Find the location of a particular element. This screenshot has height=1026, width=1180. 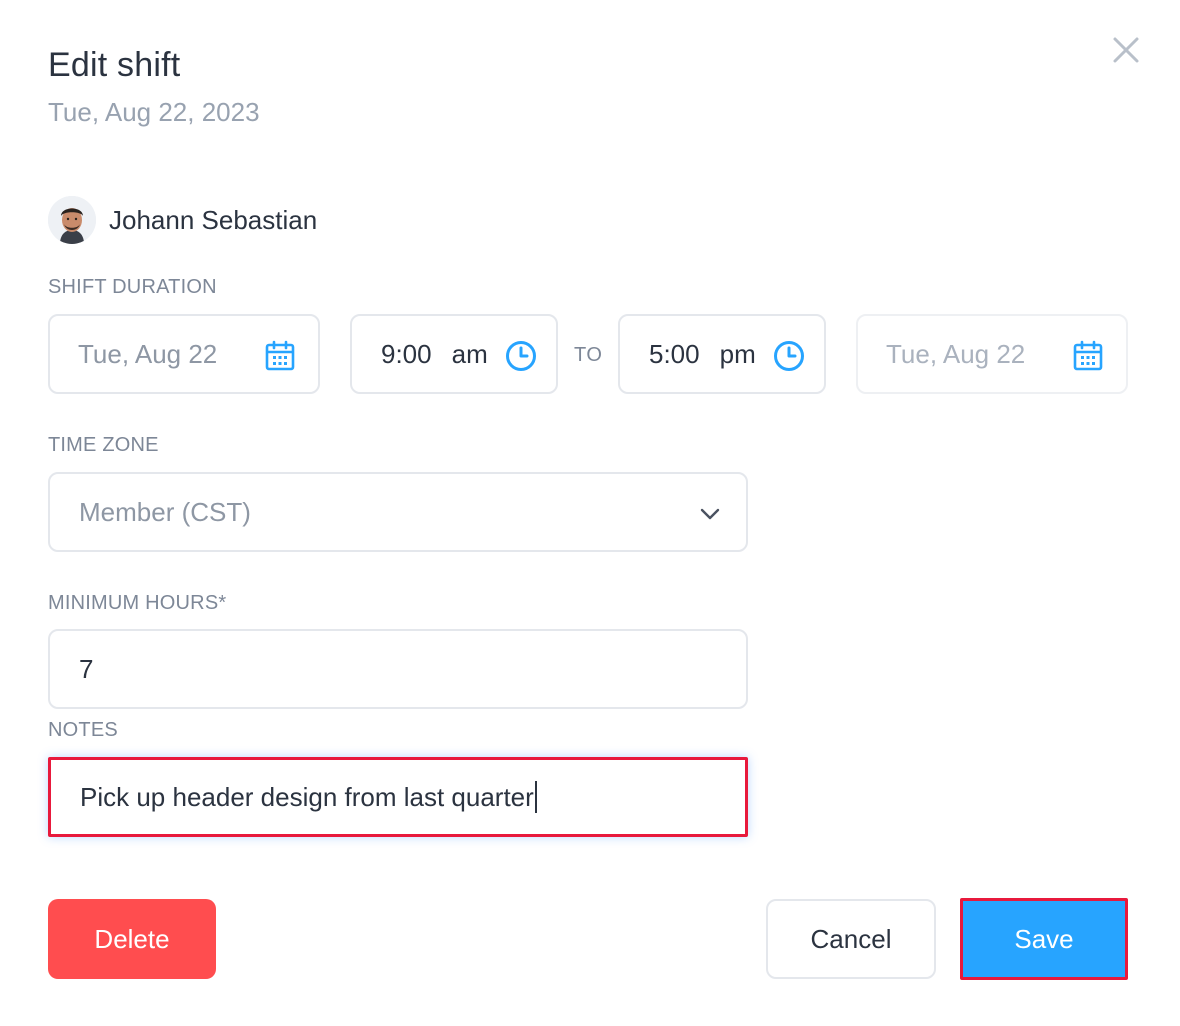

start-date-field: Tue, Aug 22 is located at coordinates (184, 354).